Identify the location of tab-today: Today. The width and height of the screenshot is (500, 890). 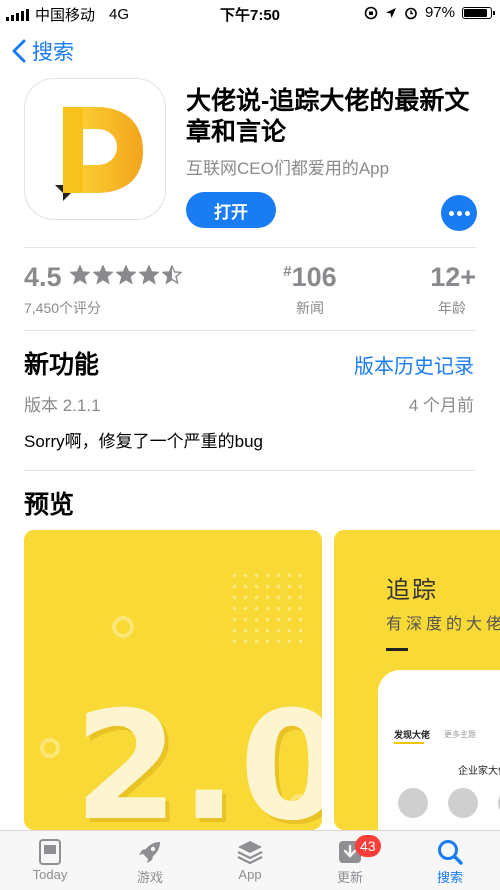
(50, 859).